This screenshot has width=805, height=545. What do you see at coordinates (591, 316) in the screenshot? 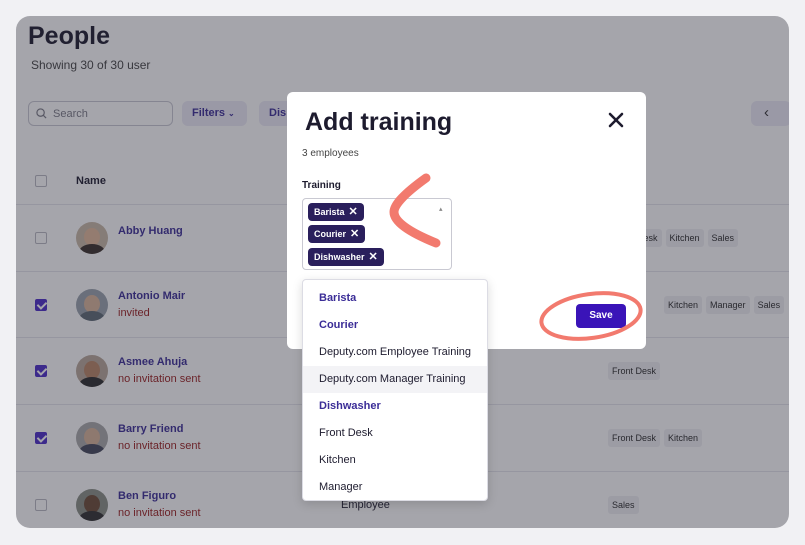
I see `annotation-save-circle` at bounding box center [591, 316].